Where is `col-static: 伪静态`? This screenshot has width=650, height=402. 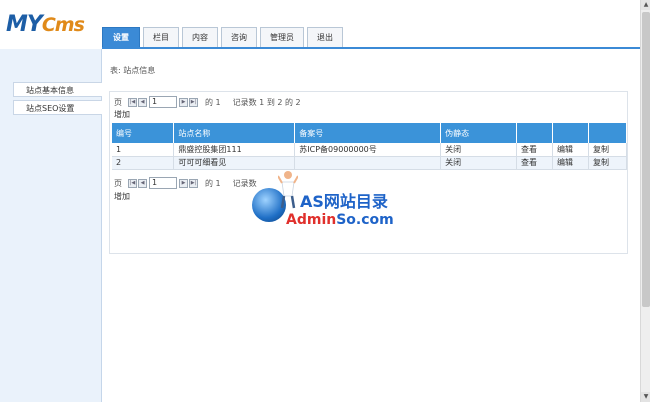
col-static: 伪静态 is located at coordinates (479, 133).